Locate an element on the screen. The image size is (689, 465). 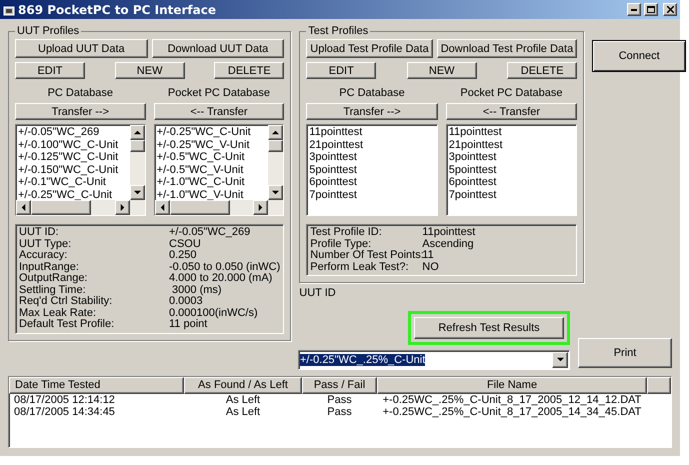
detail-label: Max Leak Rate: is located at coordinates (58, 313).